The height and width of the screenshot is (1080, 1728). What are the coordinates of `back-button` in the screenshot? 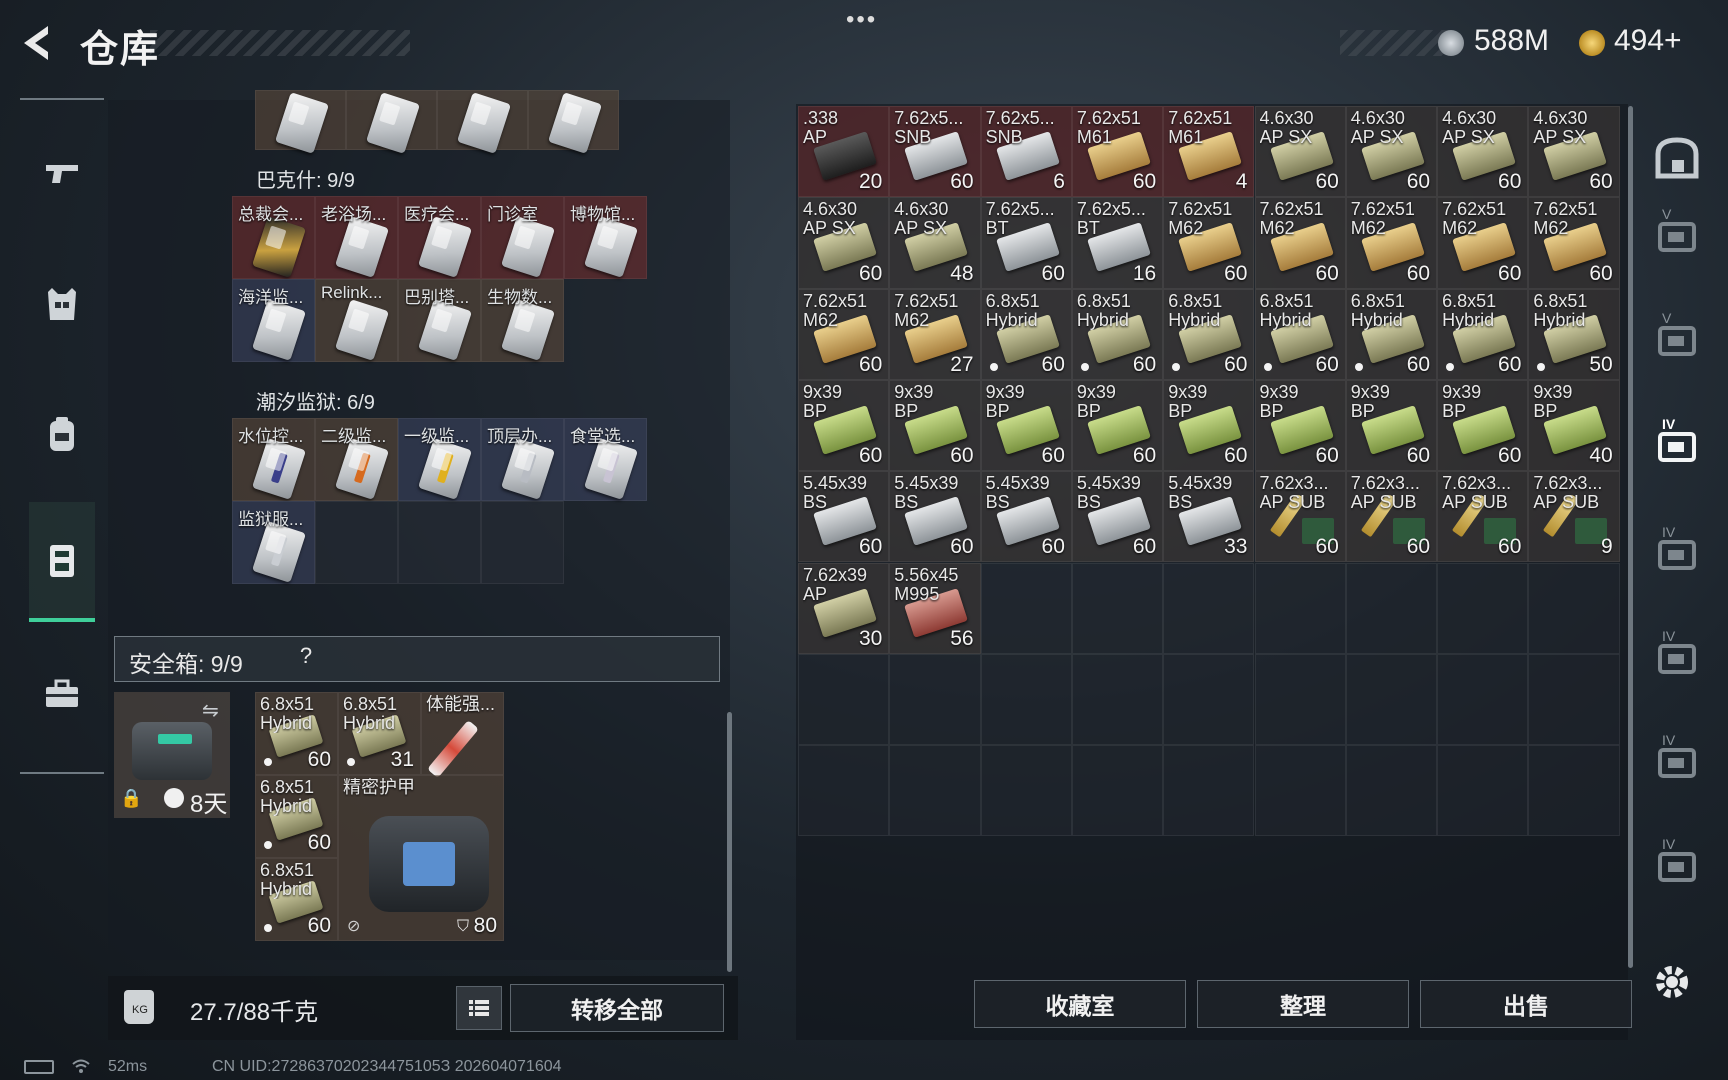 It's located at (39, 43).